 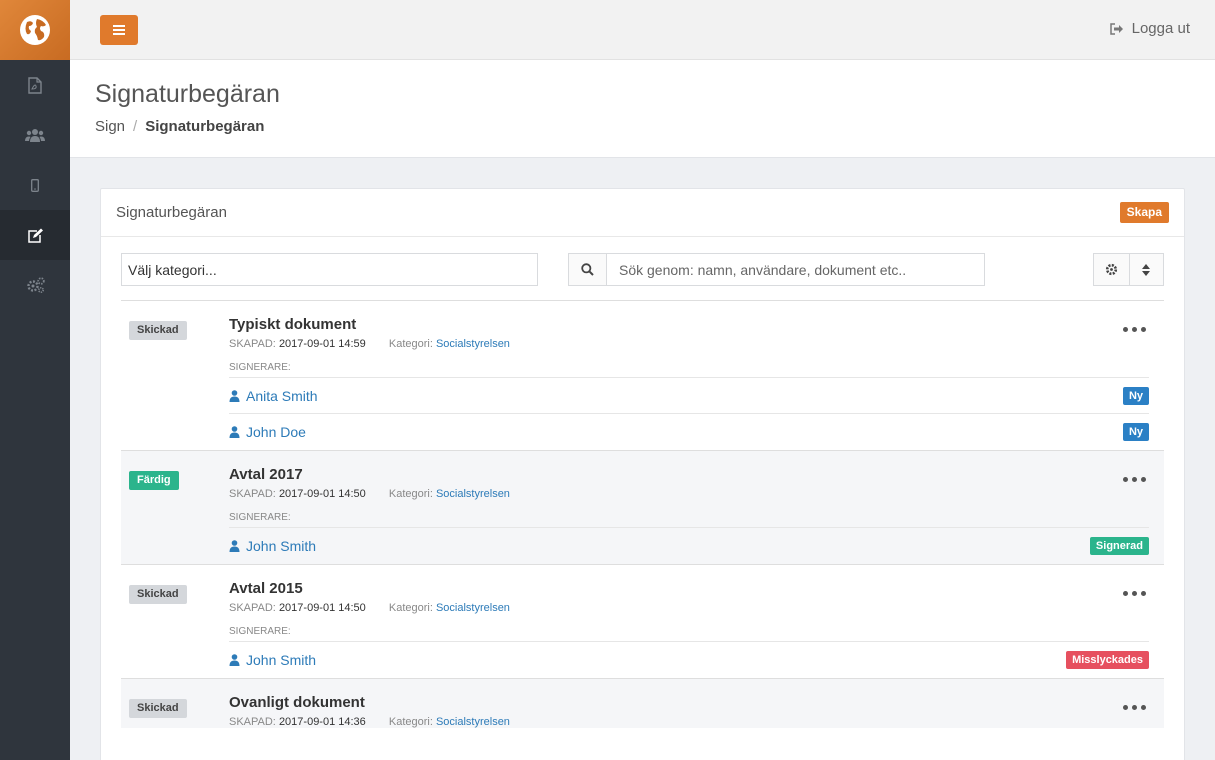 I want to click on sidebar-item-settings, so click(x=35, y=285).